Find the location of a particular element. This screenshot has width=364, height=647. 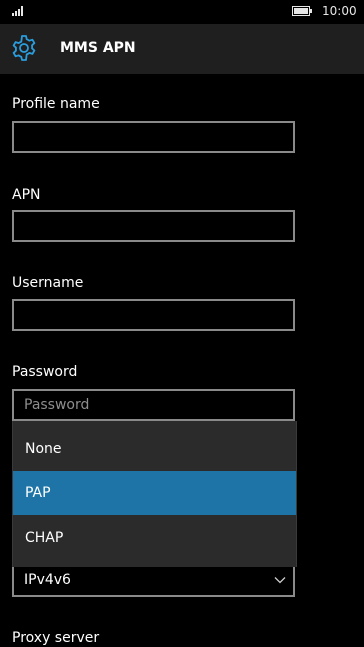

apn-label: APN is located at coordinates (26, 195).